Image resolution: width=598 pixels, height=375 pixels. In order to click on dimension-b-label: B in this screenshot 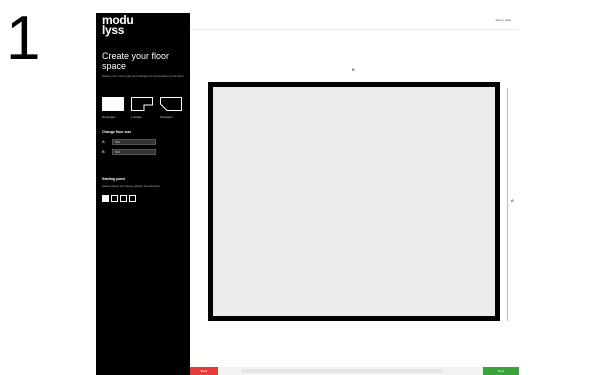, I will do `click(353, 69)`.